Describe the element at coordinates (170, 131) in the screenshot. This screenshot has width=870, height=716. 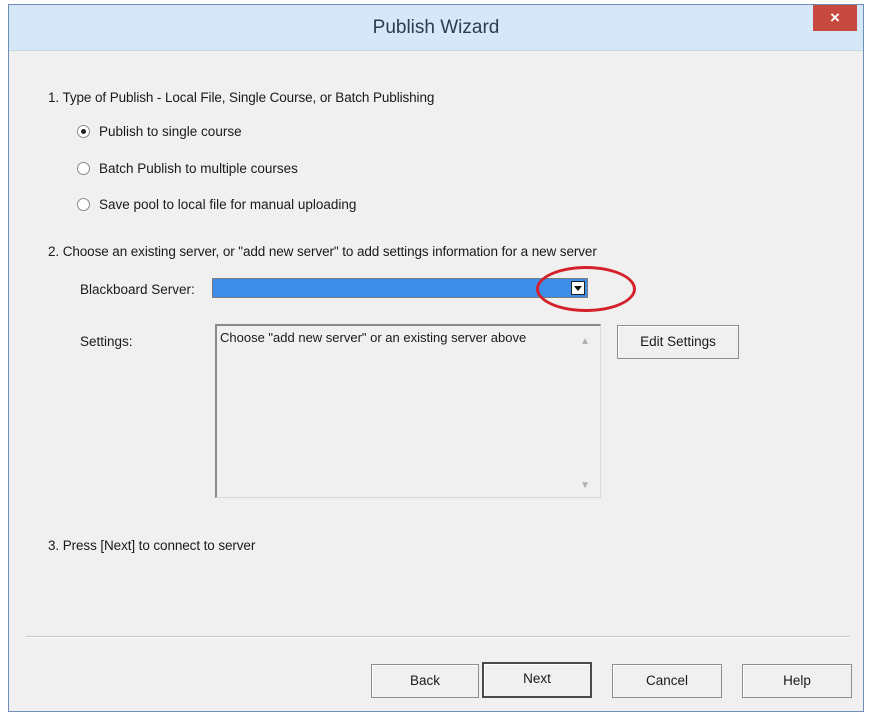
I see `radio-label: Publish to single course` at that location.